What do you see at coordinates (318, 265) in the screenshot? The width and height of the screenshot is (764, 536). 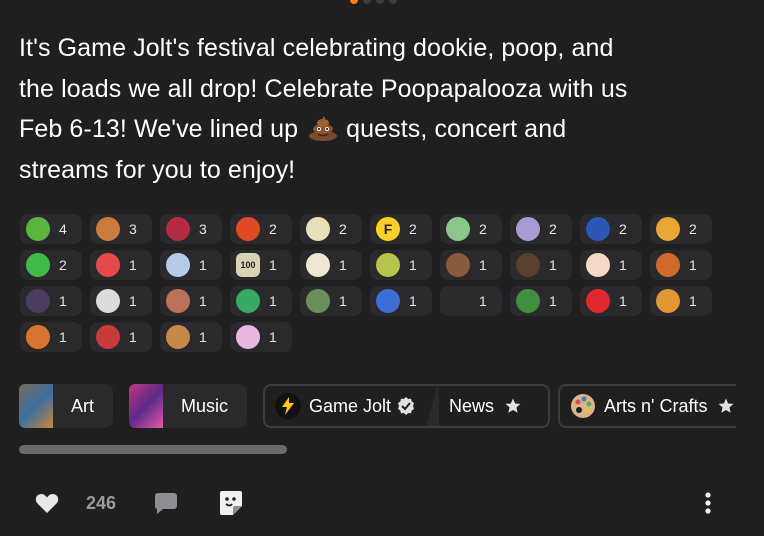 I see `crowned-face-sticker-icon` at bounding box center [318, 265].